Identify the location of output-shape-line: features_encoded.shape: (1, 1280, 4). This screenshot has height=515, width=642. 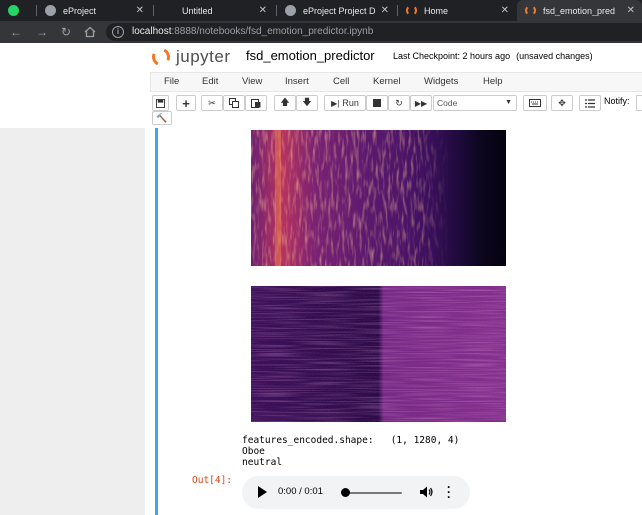
(351, 440).